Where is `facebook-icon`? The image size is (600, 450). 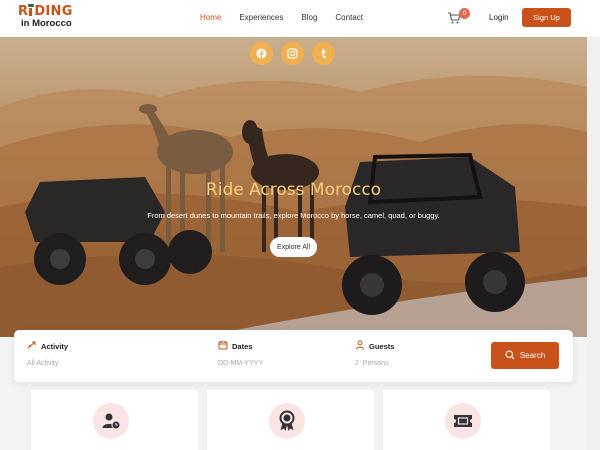
facebook-icon is located at coordinates (261, 53).